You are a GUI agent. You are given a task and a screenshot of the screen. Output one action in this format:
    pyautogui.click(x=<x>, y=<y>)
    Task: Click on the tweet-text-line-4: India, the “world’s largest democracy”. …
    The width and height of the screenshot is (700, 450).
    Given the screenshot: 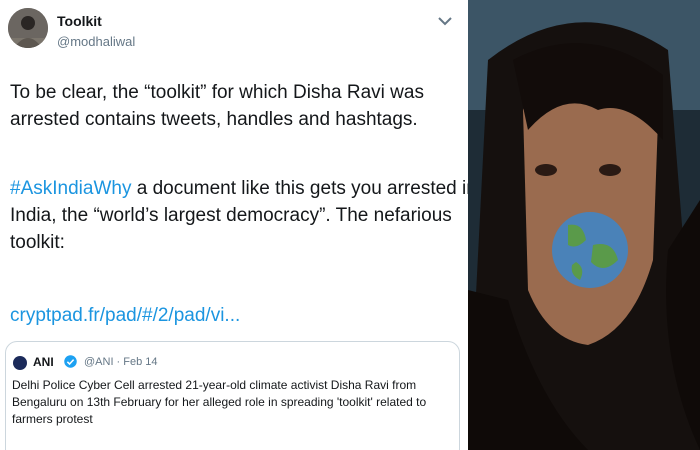 What is the action you would take?
    pyautogui.click(x=231, y=215)
    